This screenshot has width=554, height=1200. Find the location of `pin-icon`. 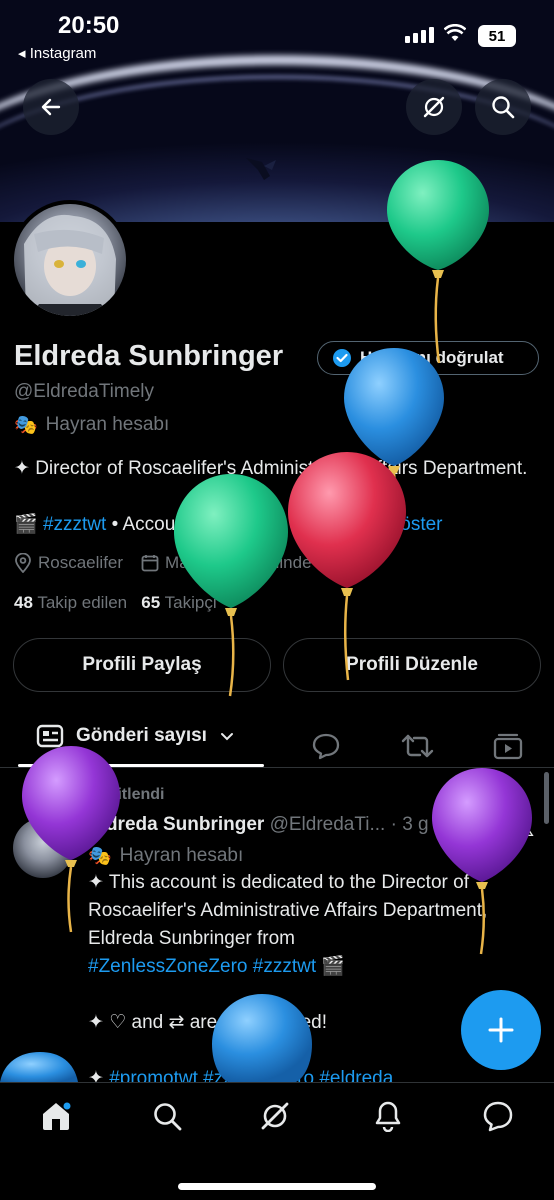

pin-icon is located at coordinates (68, 794).